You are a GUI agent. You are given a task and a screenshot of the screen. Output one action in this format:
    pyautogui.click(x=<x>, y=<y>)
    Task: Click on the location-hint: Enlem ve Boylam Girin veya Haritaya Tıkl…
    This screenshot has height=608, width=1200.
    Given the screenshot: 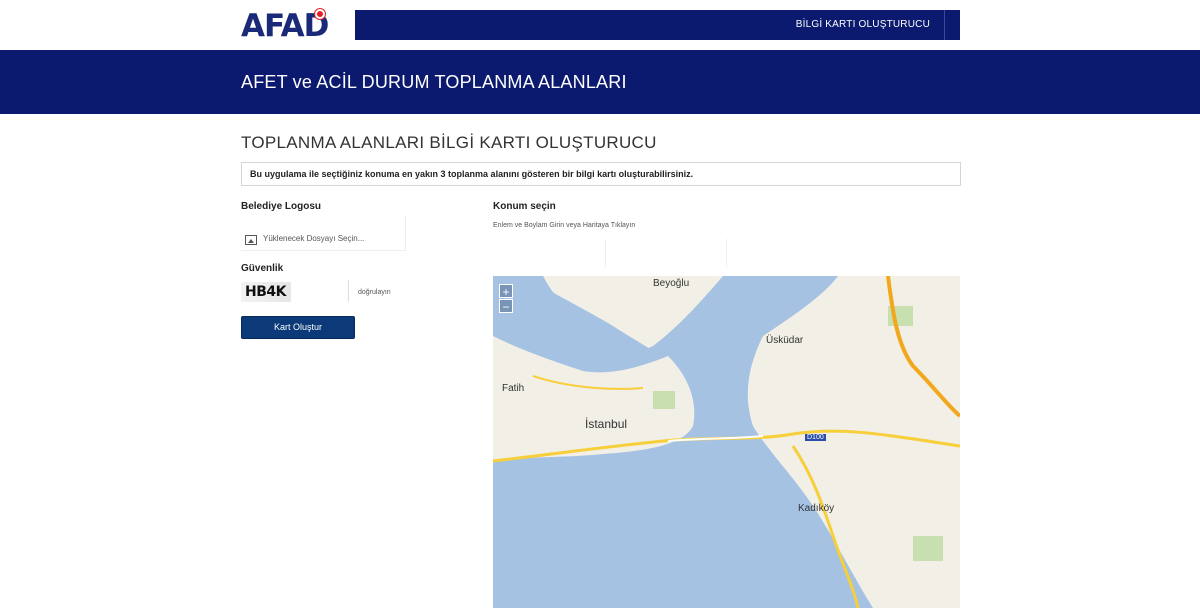 What is the action you would take?
    pyautogui.click(x=564, y=225)
    